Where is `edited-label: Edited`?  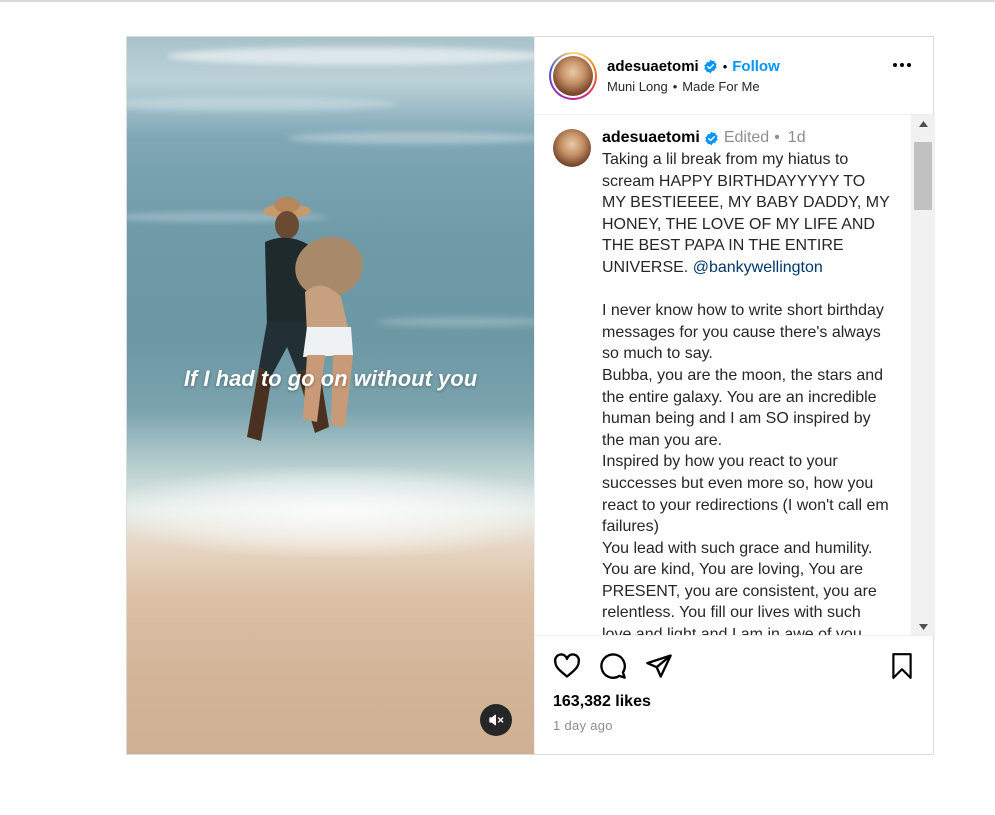 edited-label: Edited is located at coordinates (746, 137).